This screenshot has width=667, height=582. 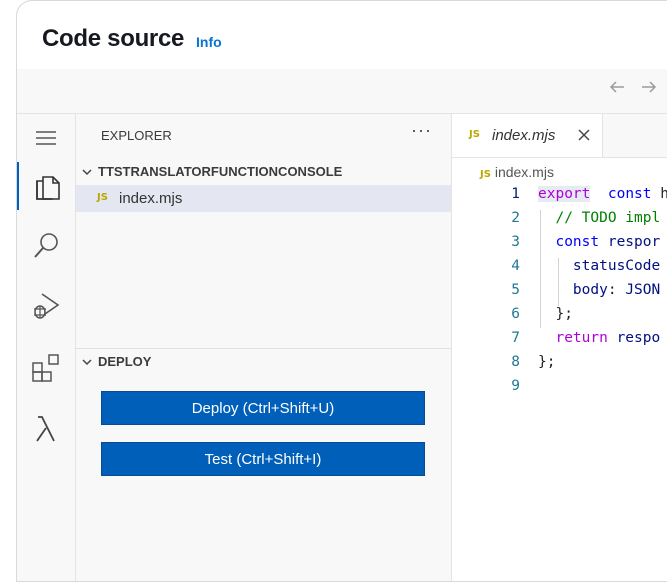 What do you see at coordinates (515, 290) in the screenshot?
I see `line-number: 5` at bounding box center [515, 290].